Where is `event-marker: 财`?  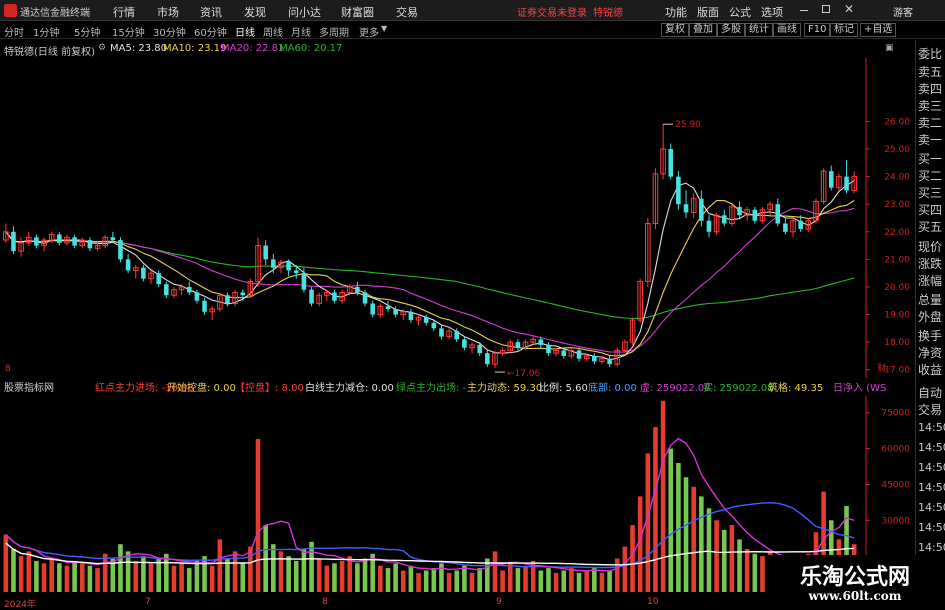 event-marker: 财 is located at coordinates (881, 368).